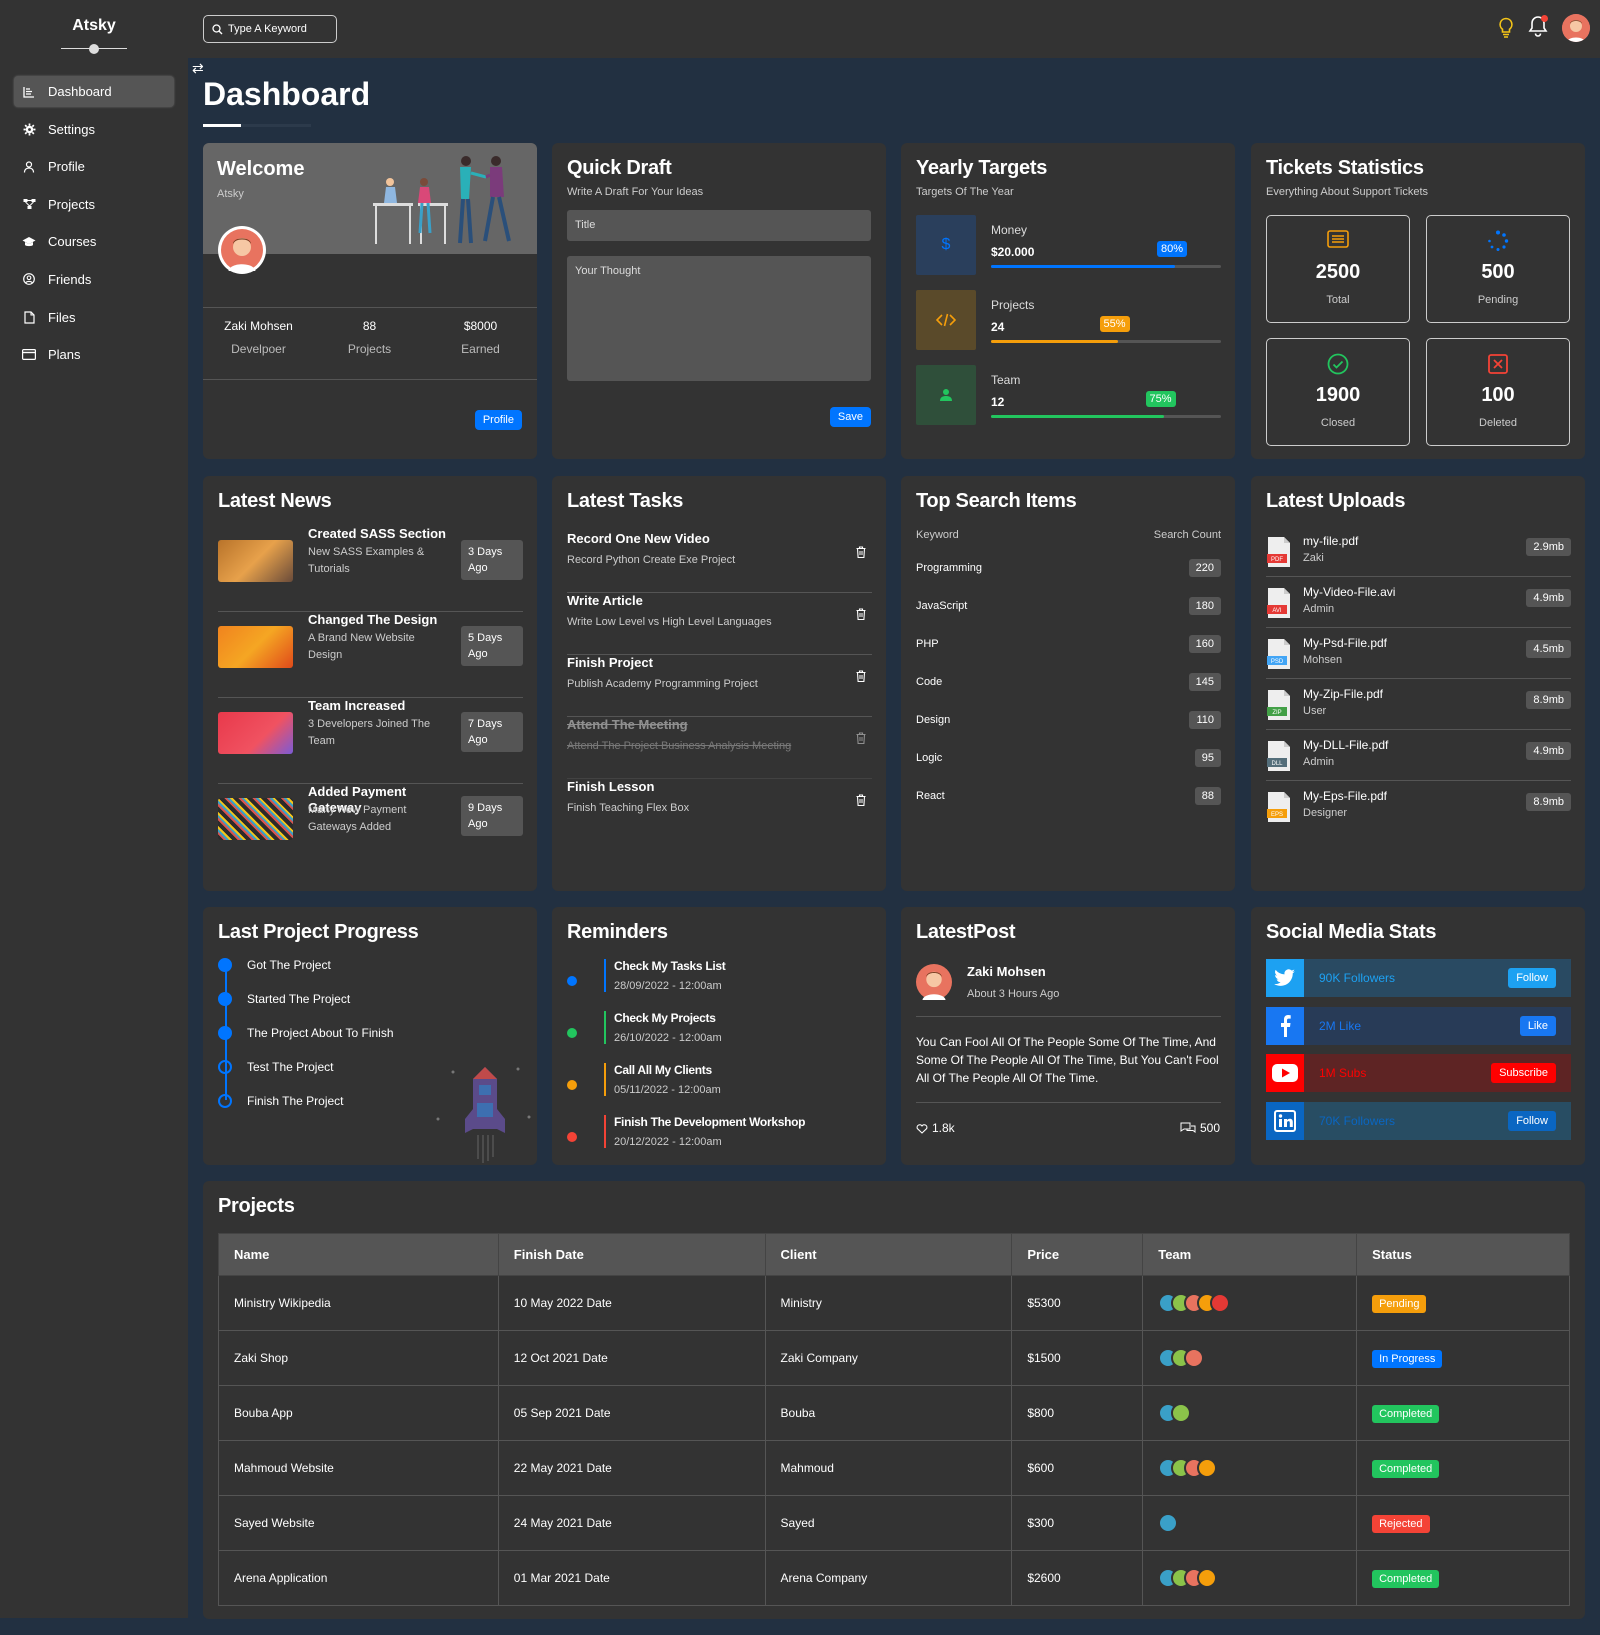  I want to click on search-count: 220, so click(1204, 568).